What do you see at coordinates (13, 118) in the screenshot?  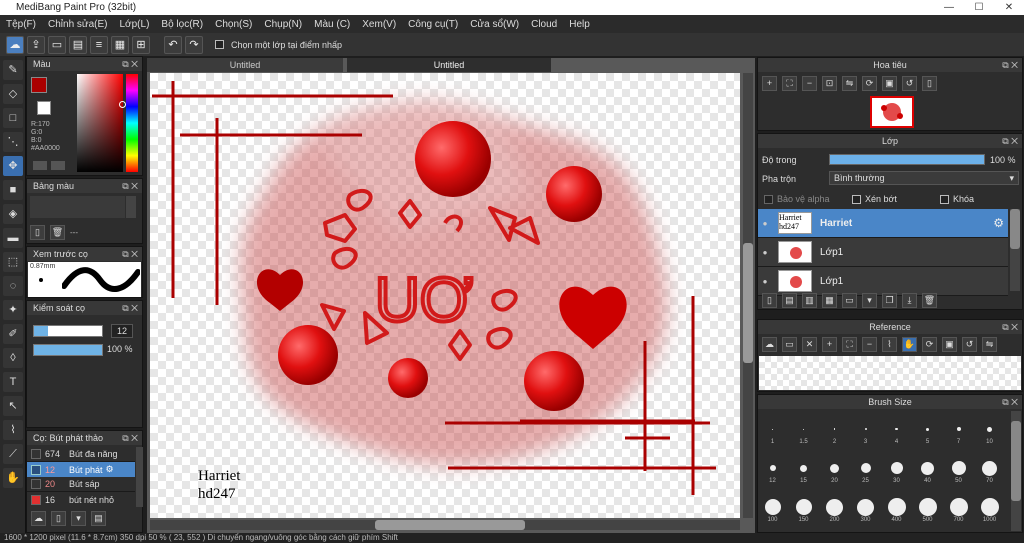 I see `rectangle-tool-icon: □` at bounding box center [13, 118].